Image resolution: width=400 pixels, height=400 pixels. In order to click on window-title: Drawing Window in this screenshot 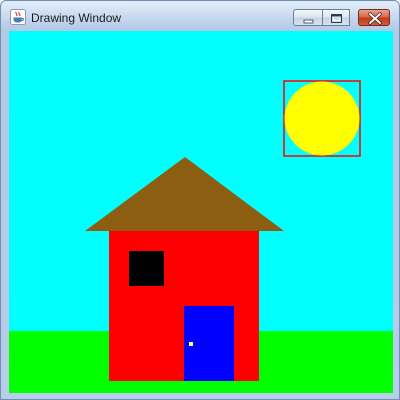, I will do `click(76, 18)`.